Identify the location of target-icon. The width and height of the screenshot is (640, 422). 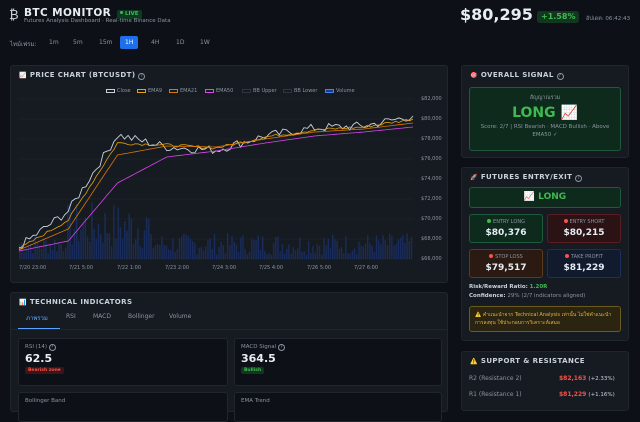
(567, 256).